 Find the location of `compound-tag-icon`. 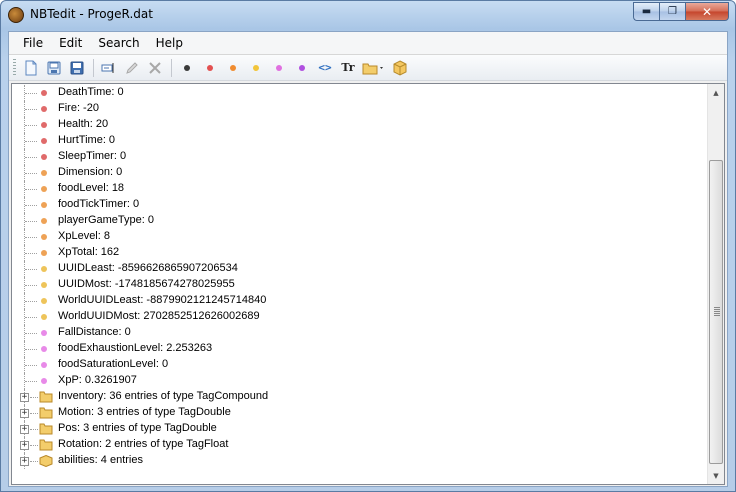

compound-tag-icon is located at coordinates (400, 68).